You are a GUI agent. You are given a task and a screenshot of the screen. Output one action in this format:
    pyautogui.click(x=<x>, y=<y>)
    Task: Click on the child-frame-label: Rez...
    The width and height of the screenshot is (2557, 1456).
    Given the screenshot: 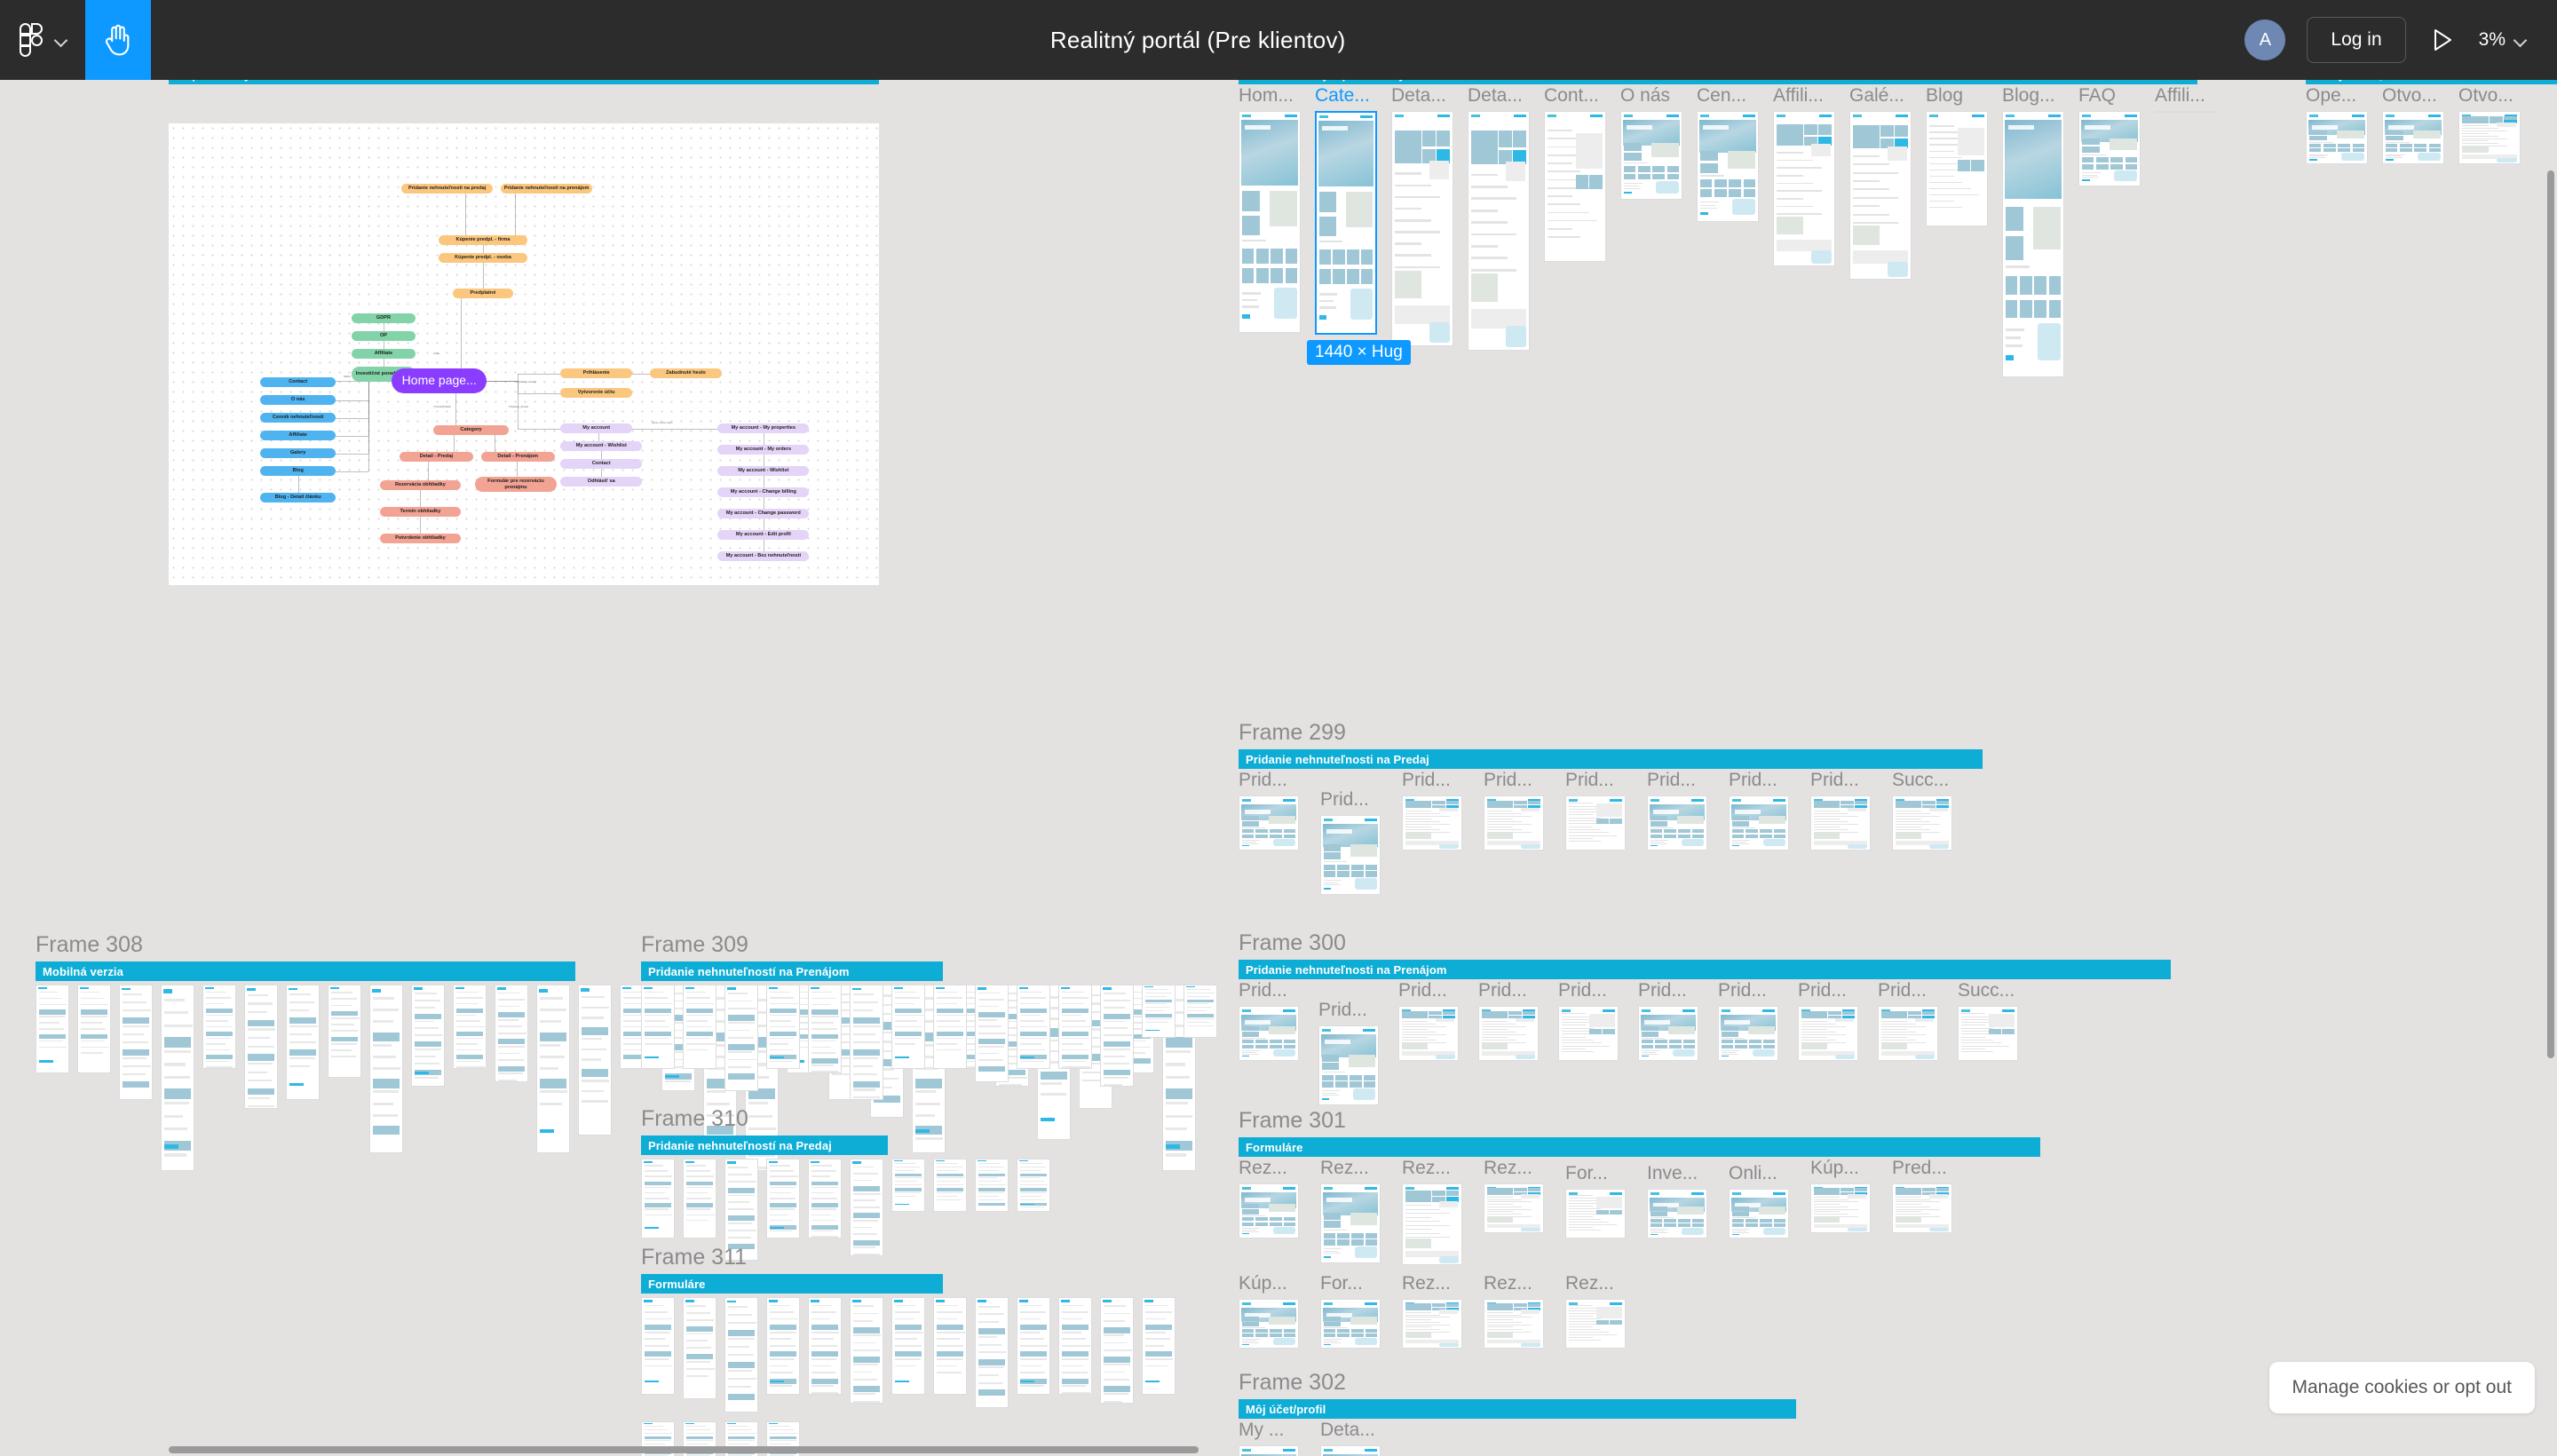 What is the action you would take?
    pyautogui.click(x=1595, y=1284)
    